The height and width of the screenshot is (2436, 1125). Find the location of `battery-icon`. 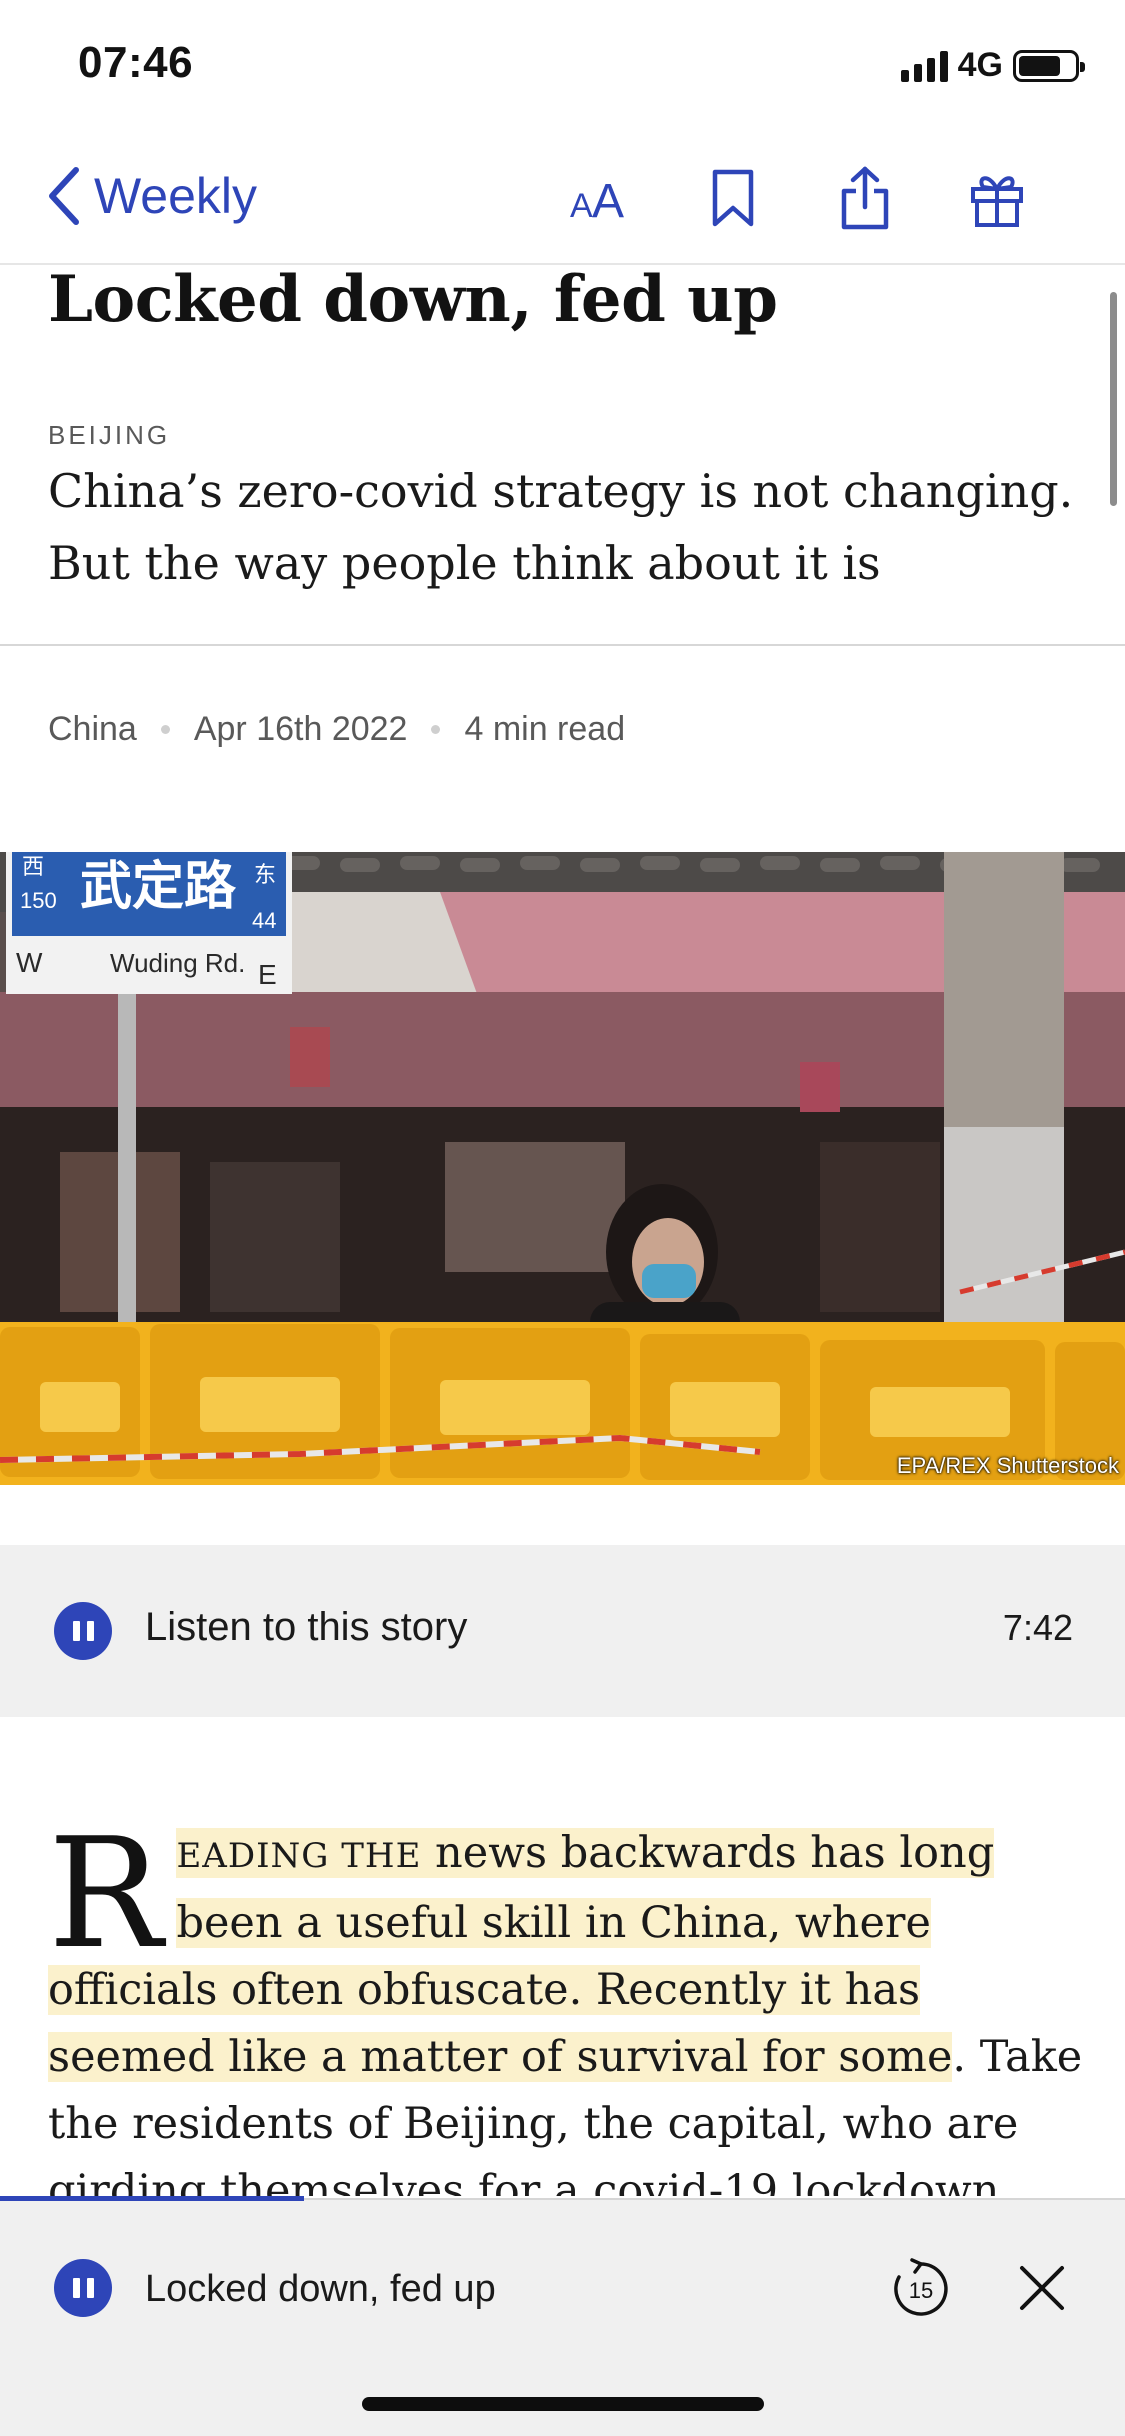

battery-icon is located at coordinates (1049, 65).